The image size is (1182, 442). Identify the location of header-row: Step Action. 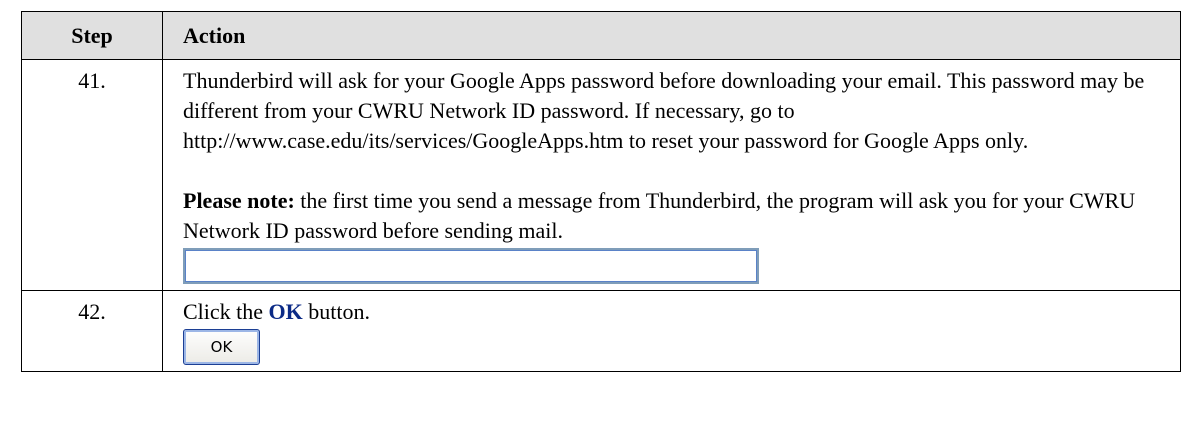
(601, 35).